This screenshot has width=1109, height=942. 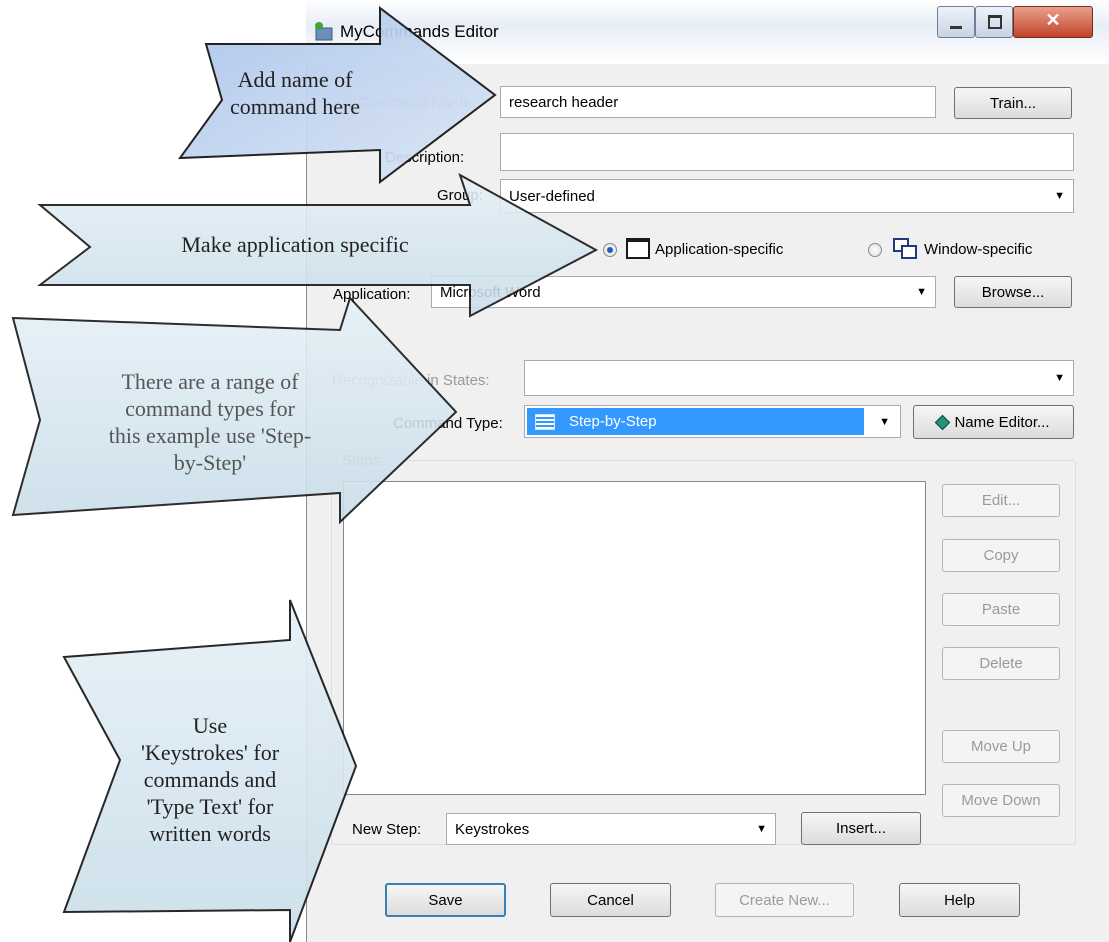 What do you see at coordinates (448, 423) in the screenshot?
I see `command-type-label: Command Type:` at bounding box center [448, 423].